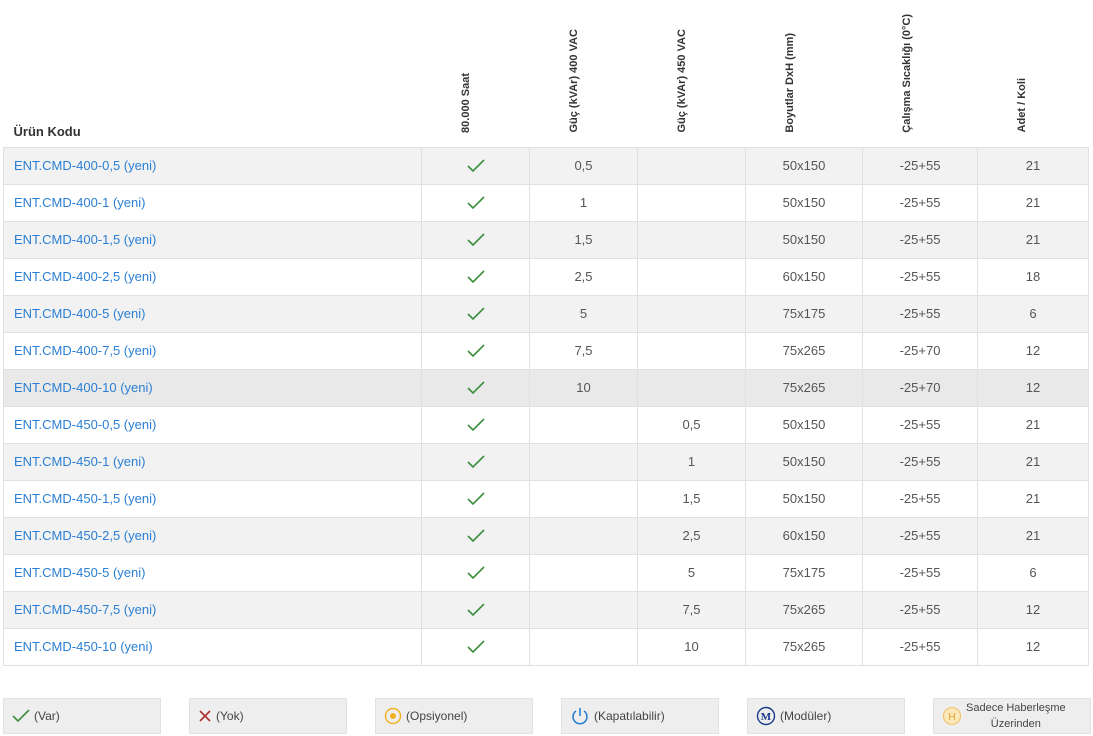  Describe the element at coordinates (85, 276) in the screenshot. I see `product-link: ENT.CMD-400-2,5 (yeni)` at that location.